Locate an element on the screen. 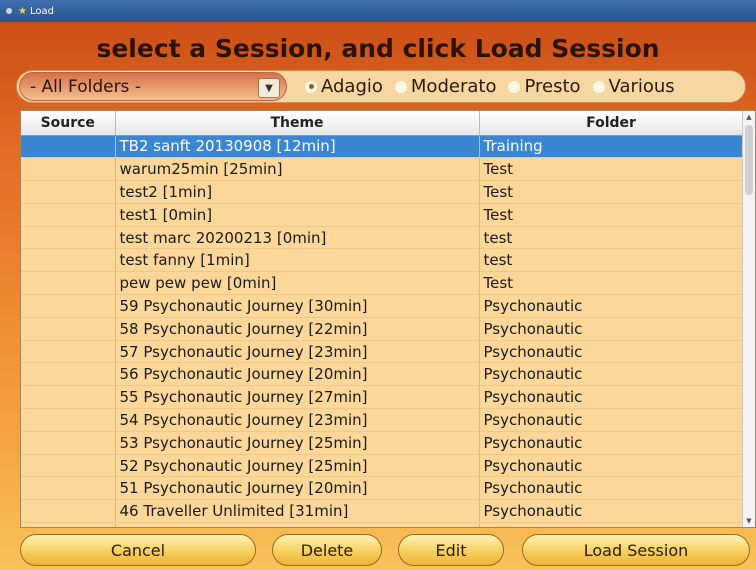  table-scrollbar: ▲ ▼ is located at coordinates (748, 319).